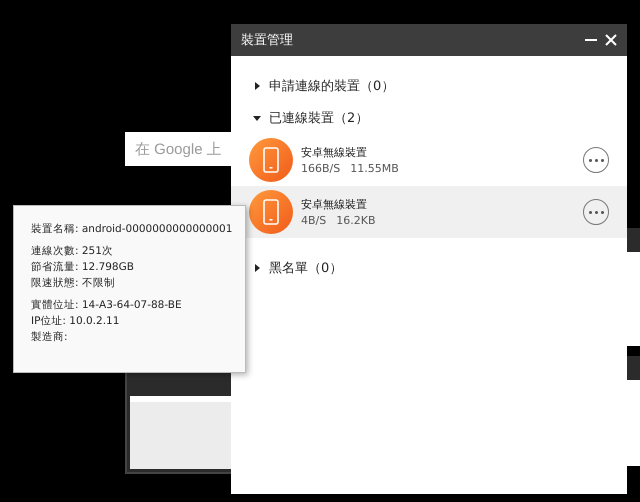 The width and height of the screenshot is (640, 502). What do you see at coordinates (72, 251) in the screenshot?
I see `info-line: 連線次數: 251次` at bounding box center [72, 251].